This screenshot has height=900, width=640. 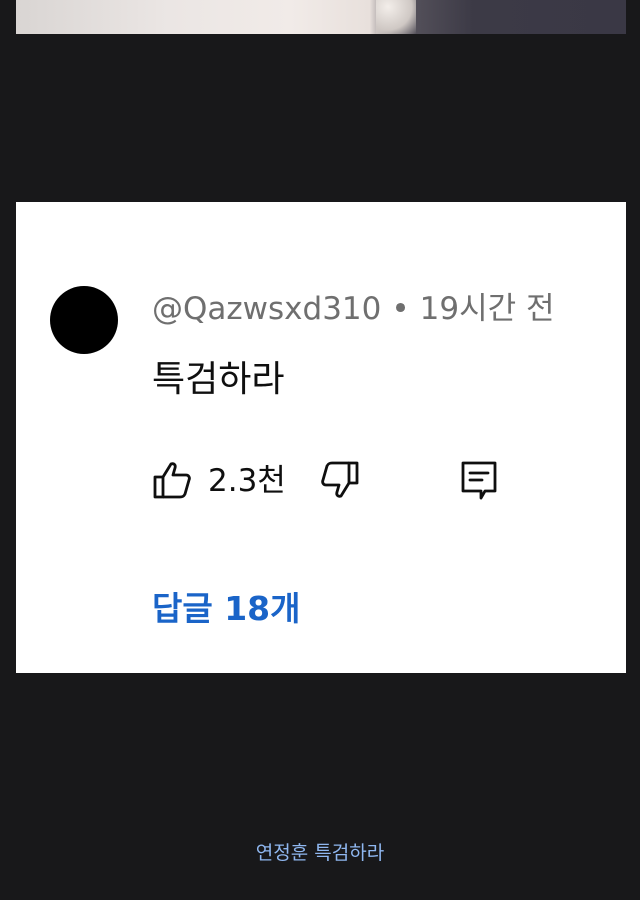 I want to click on comment-actions: 2.3천, so click(x=372, y=479).